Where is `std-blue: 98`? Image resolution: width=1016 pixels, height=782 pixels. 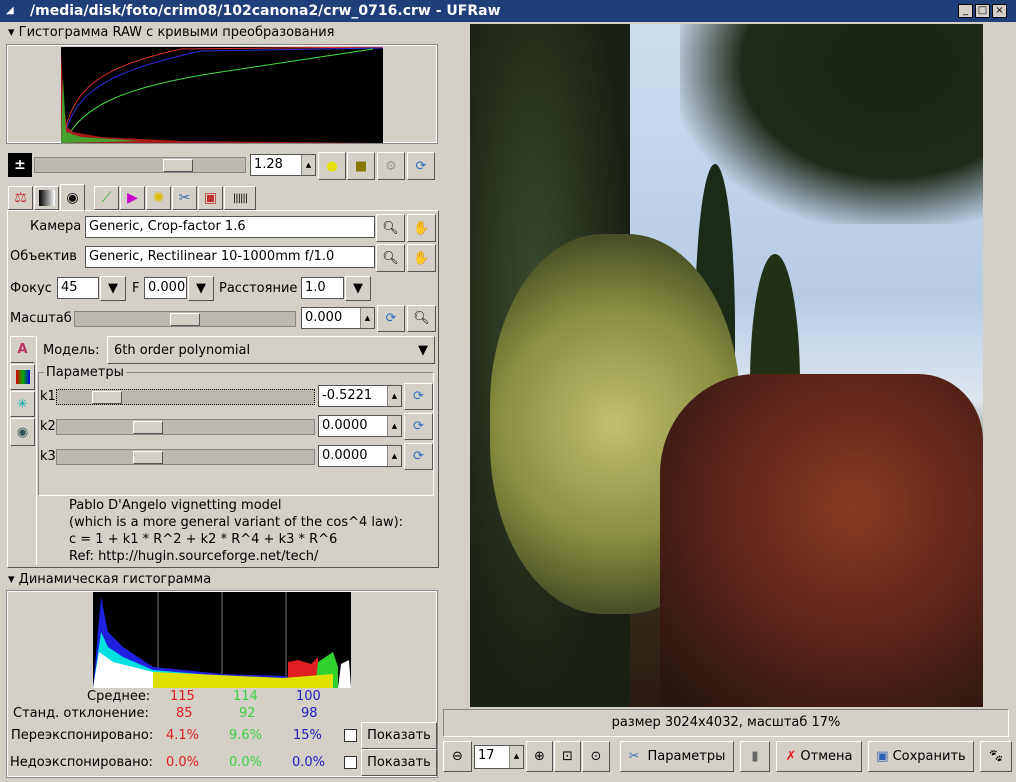 std-blue: 98 is located at coordinates (309, 713).